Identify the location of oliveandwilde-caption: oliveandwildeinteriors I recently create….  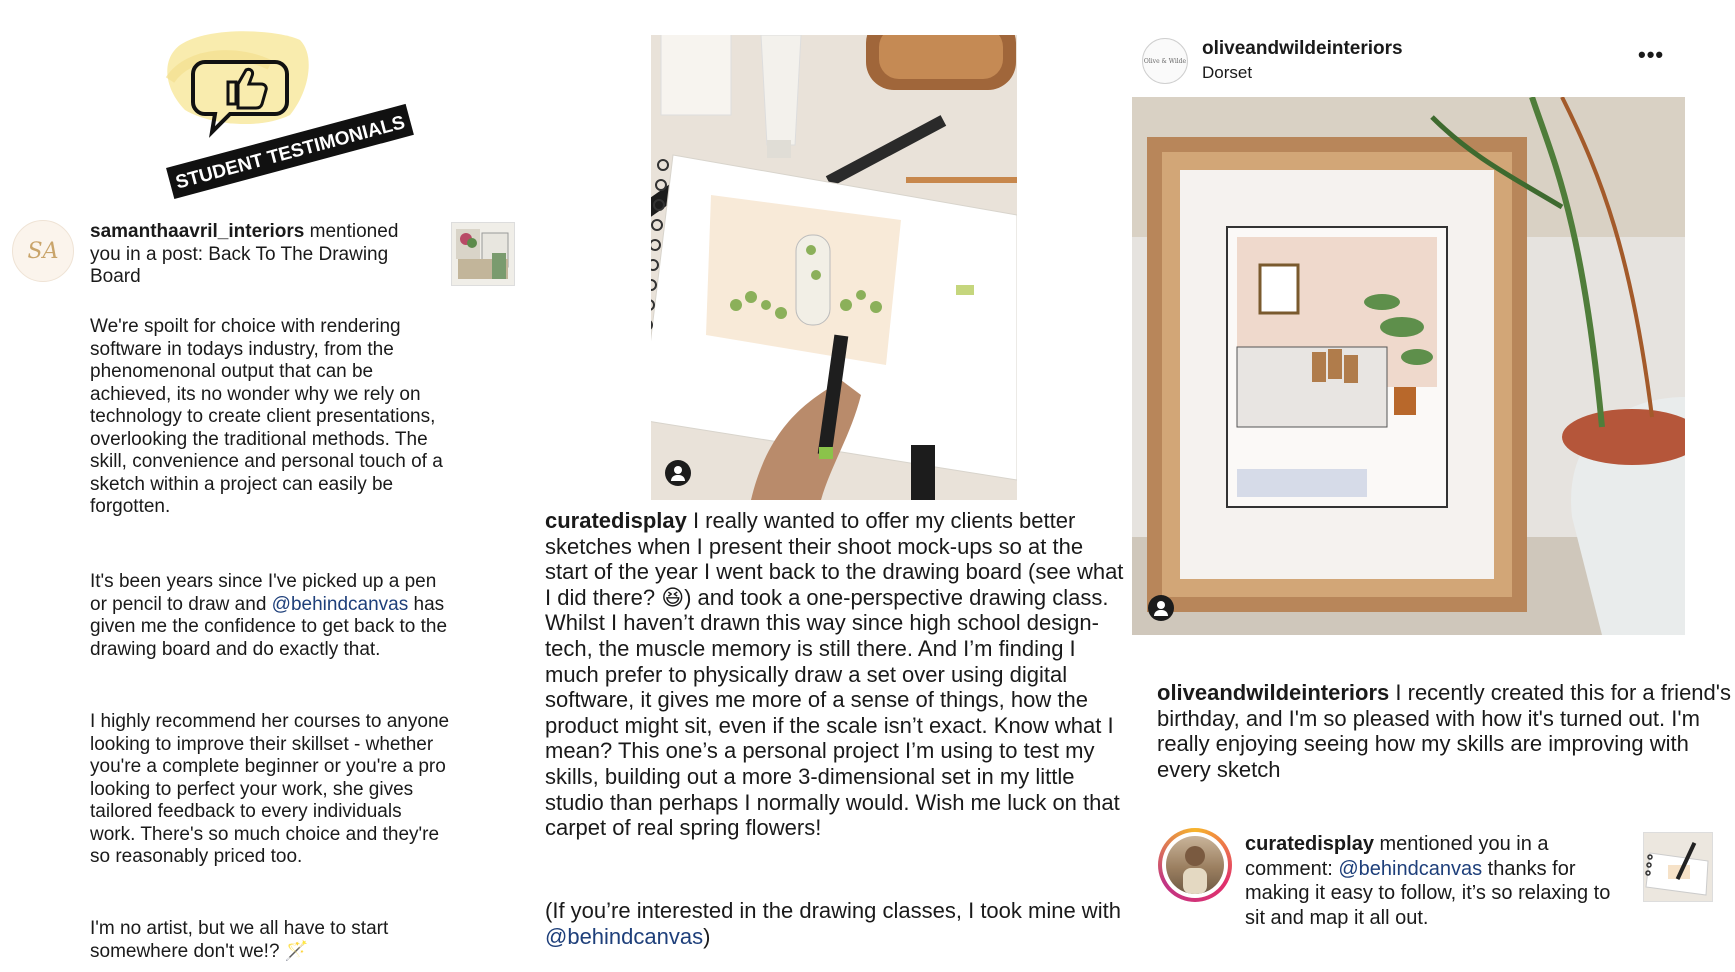
(1446, 731).